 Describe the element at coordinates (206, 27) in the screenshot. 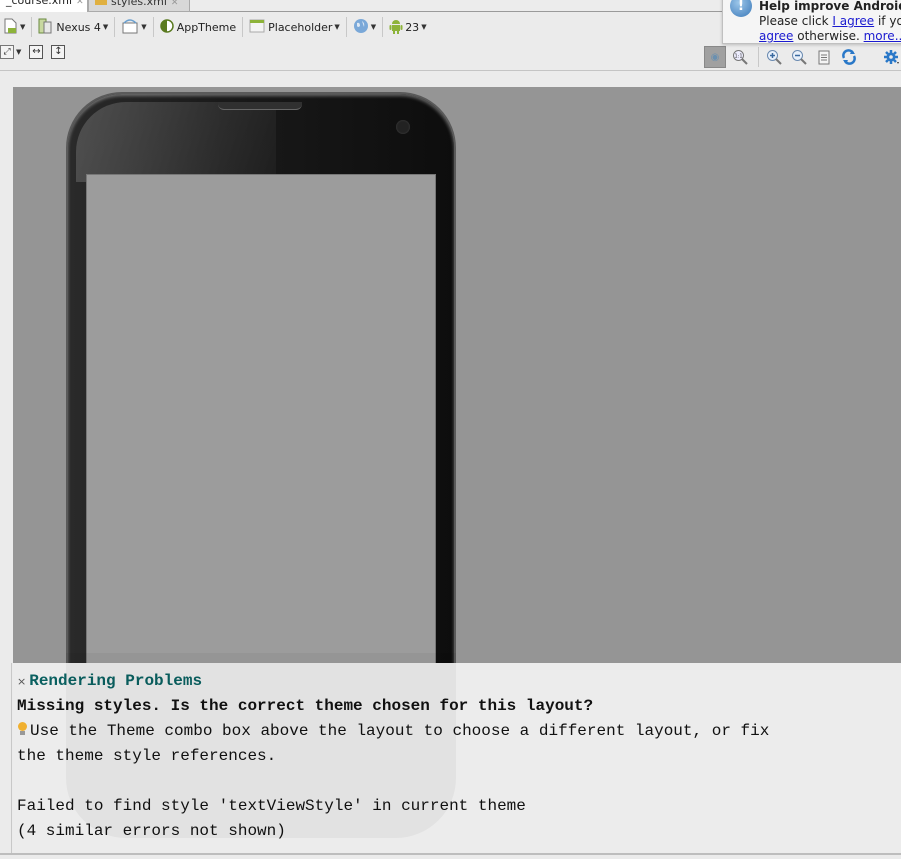

I see `theme-label: AppTheme` at that location.